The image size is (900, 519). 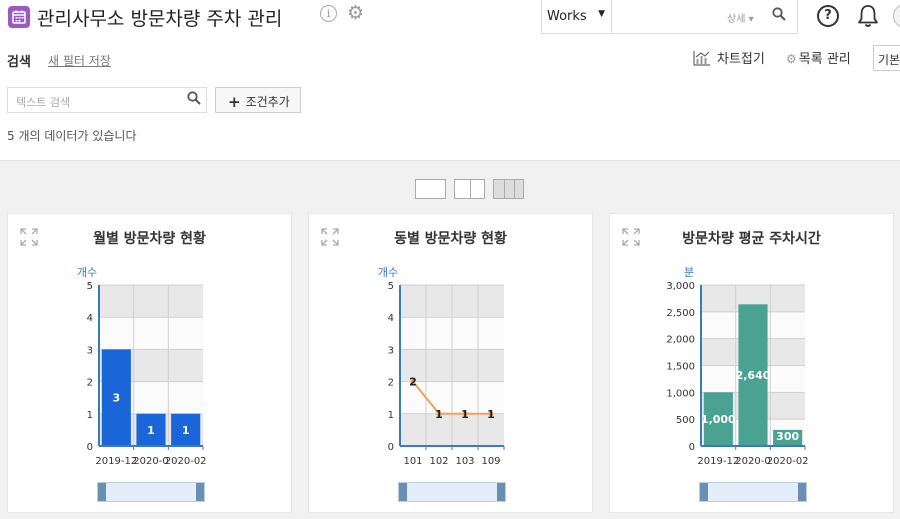 What do you see at coordinates (107, 100) in the screenshot?
I see `text-search-input: 텍스트 검색` at bounding box center [107, 100].